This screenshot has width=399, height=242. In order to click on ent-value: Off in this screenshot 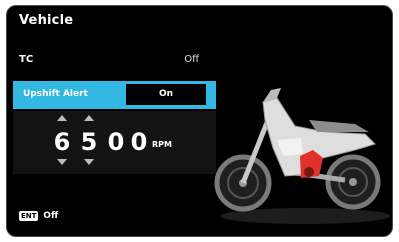, I will do `click(51, 216)`.